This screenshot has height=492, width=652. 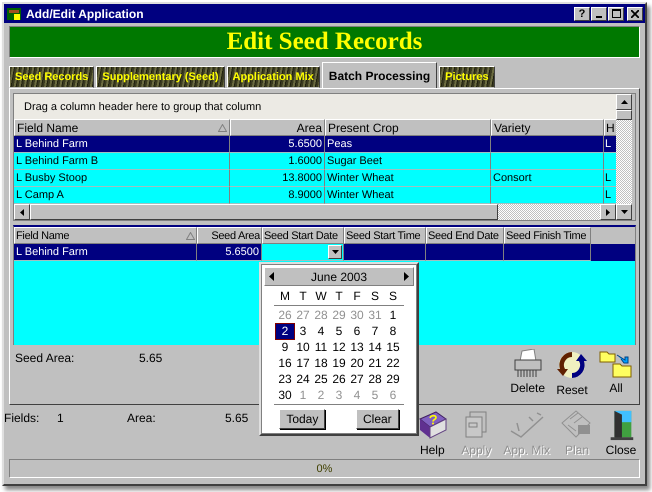 I want to click on toolbar-button: Delete, so click(x=527, y=373).